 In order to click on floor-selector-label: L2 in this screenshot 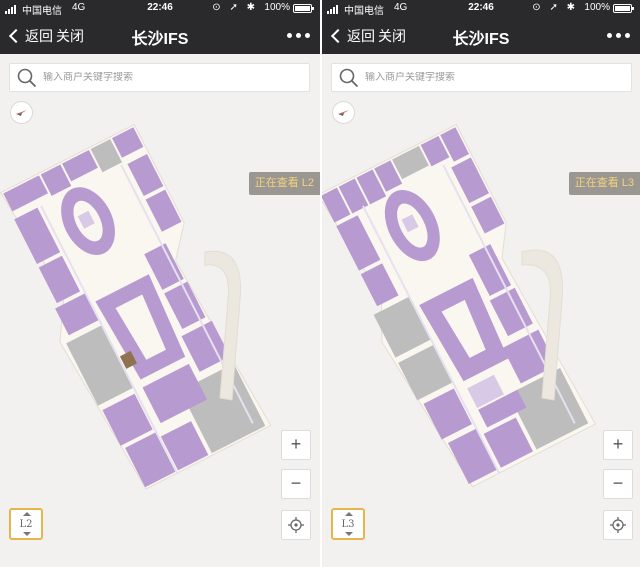, I will do `click(26, 524)`.